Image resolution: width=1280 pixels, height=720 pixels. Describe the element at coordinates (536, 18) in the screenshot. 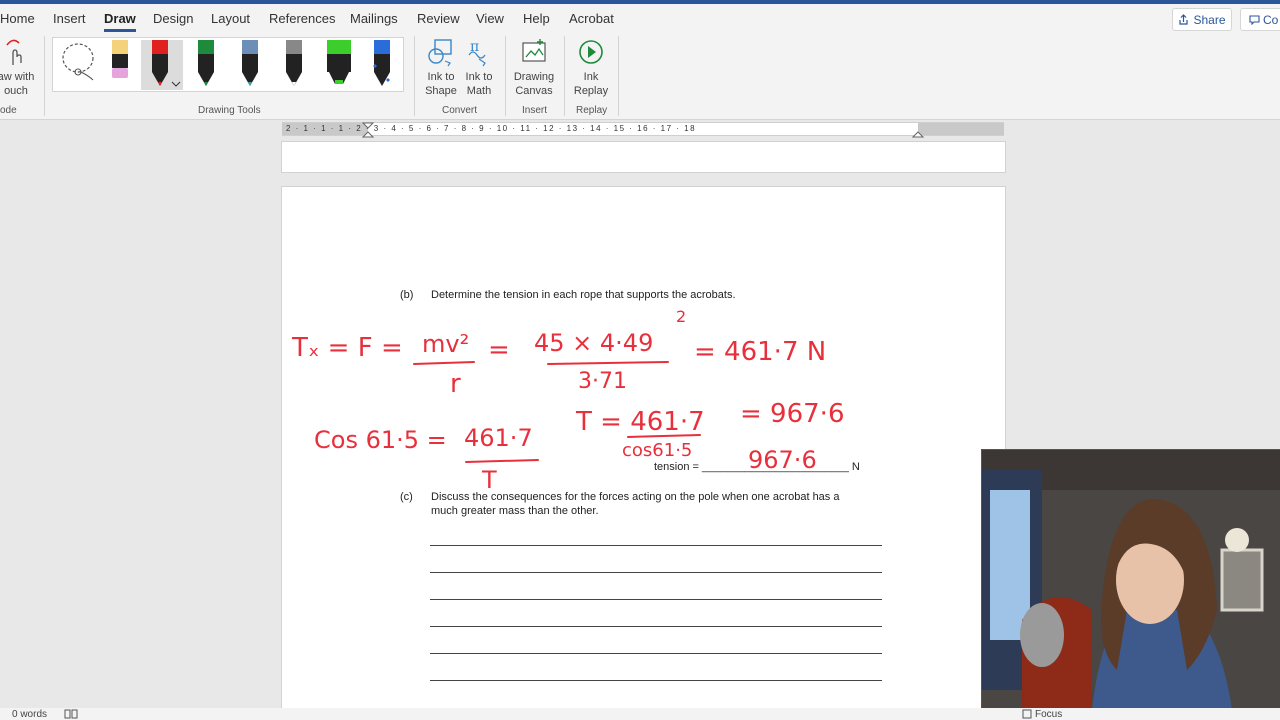

I see `tab-help: Help` at that location.